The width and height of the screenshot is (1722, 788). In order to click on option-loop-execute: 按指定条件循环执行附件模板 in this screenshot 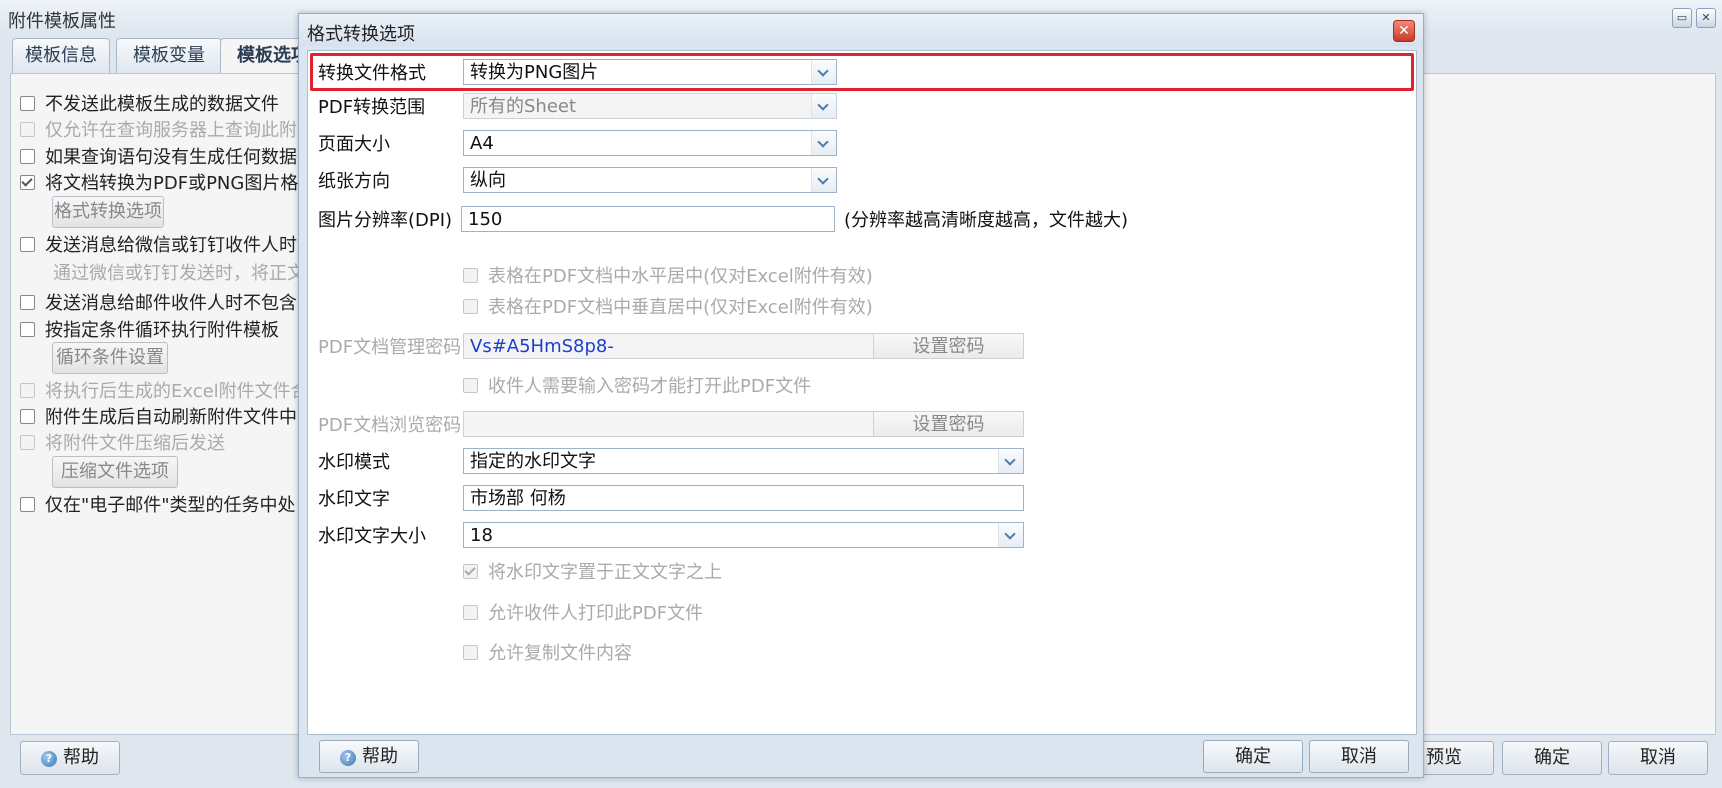, I will do `click(149, 329)`.